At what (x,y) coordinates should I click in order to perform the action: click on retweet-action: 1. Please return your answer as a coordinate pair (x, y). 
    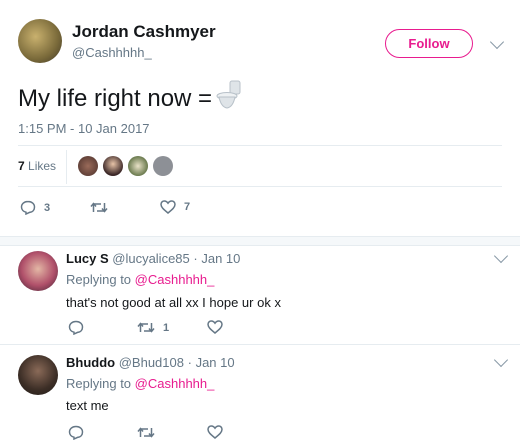
    Looking at the image, I should click on (153, 327).